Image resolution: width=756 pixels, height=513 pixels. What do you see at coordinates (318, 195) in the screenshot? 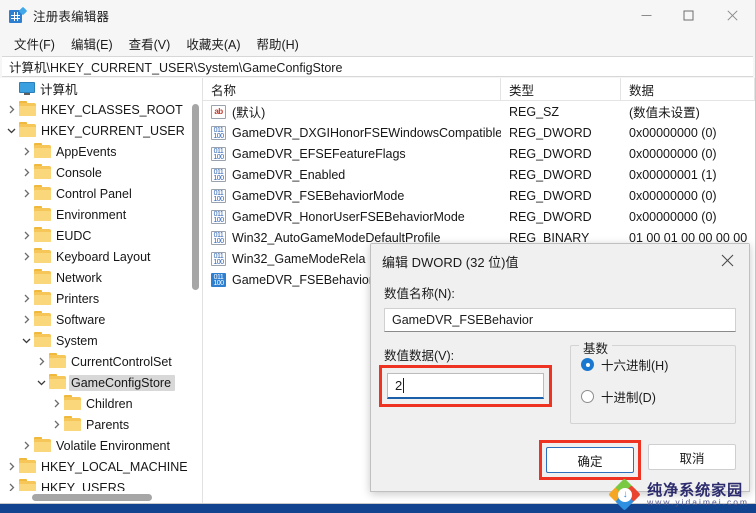
I see `value-name-text: GameDVR_FSEBehaviorMode` at bounding box center [318, 195].